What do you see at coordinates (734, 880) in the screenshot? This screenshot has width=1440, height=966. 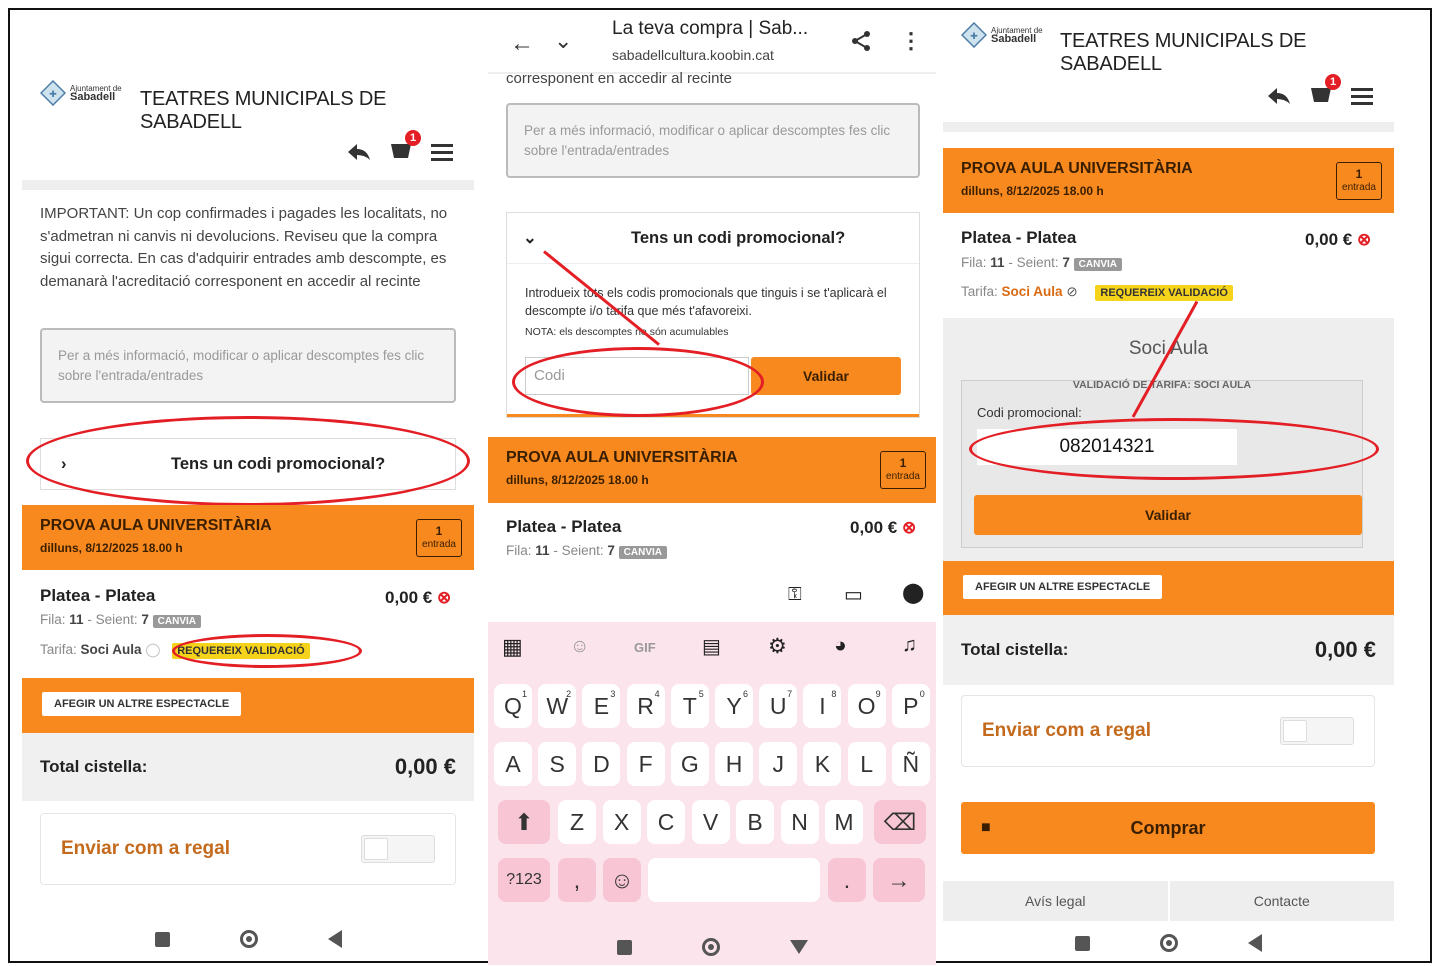 I see `space-key` at bounding box center [734, 880].